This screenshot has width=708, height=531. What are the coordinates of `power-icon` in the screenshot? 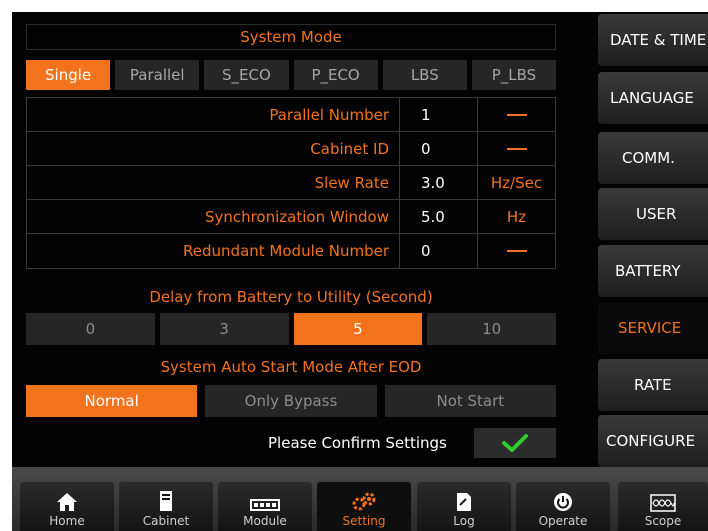 It's located at (563, 502).